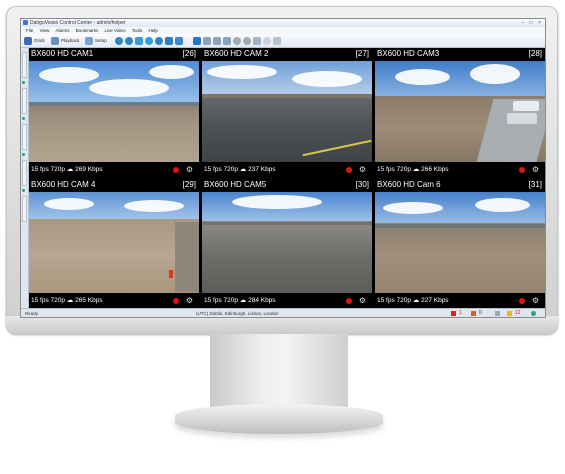  What do you see at coordinates (236, 53) in the screenshot?
I see `camera-name: BX600 HD CAM 2` at bounding box center [236, 53].